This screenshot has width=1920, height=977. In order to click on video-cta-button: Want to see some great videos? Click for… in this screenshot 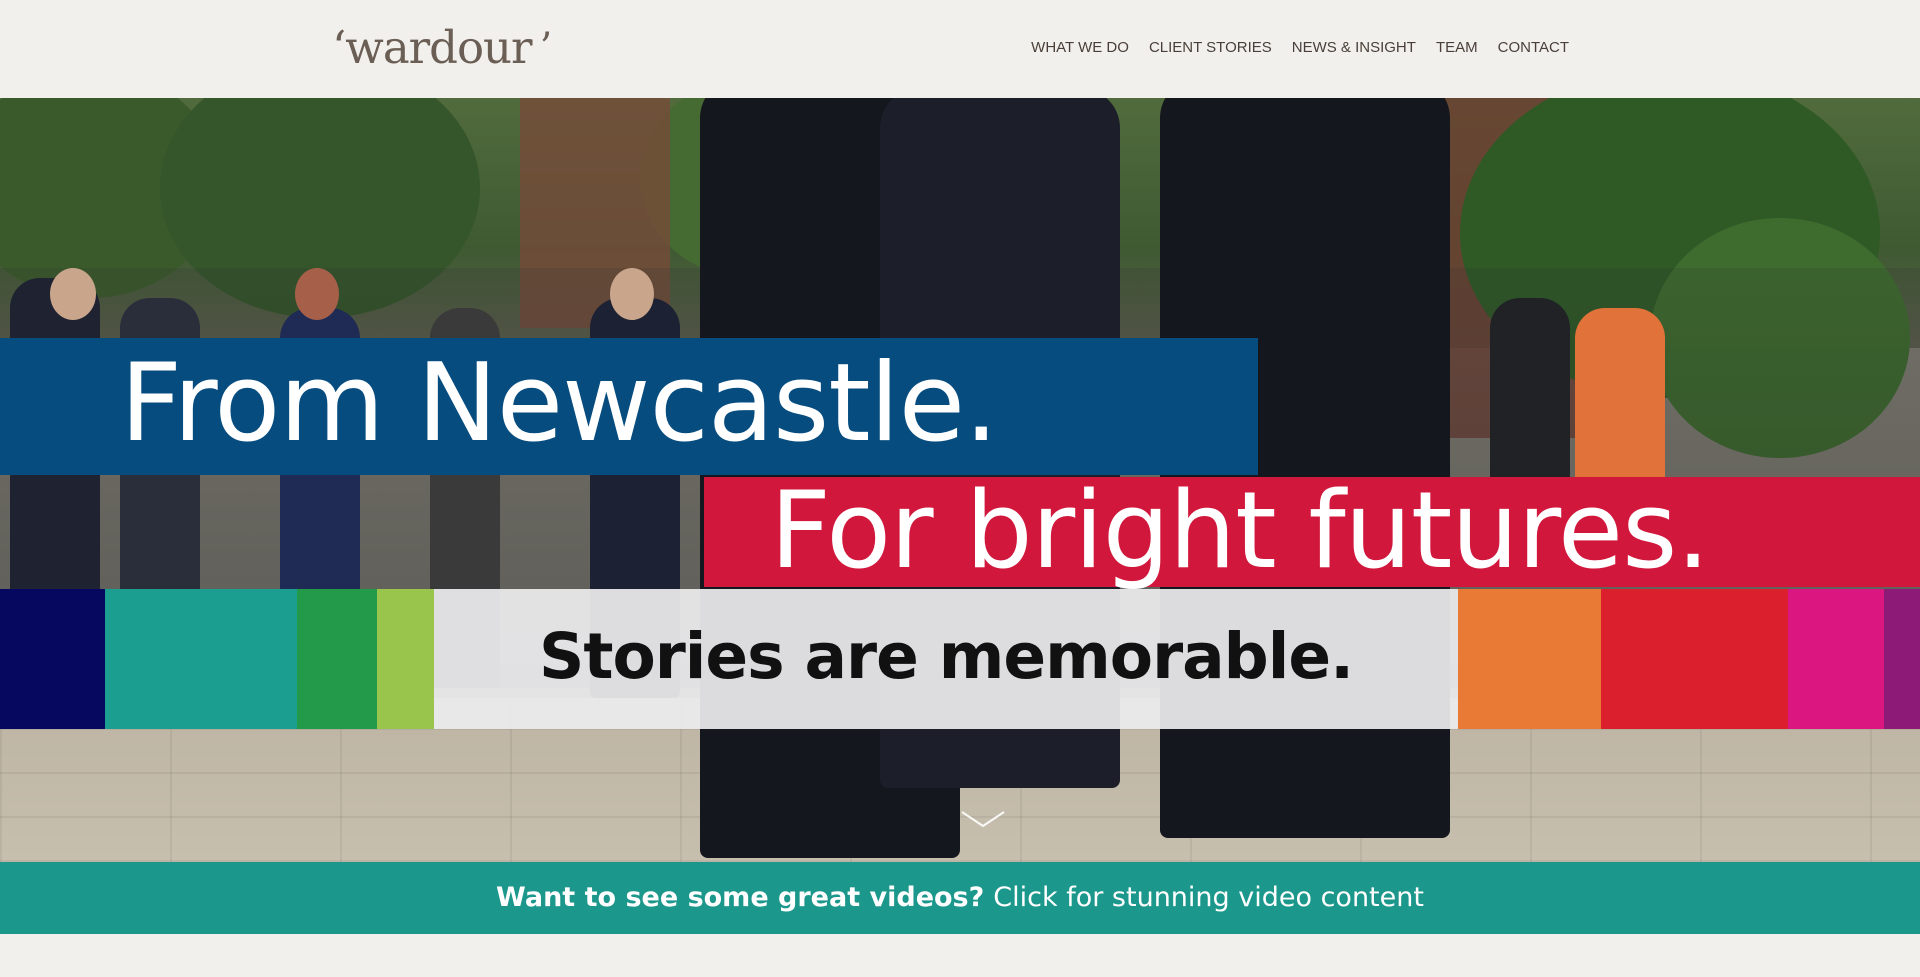, I will do `click(960, 898)`.